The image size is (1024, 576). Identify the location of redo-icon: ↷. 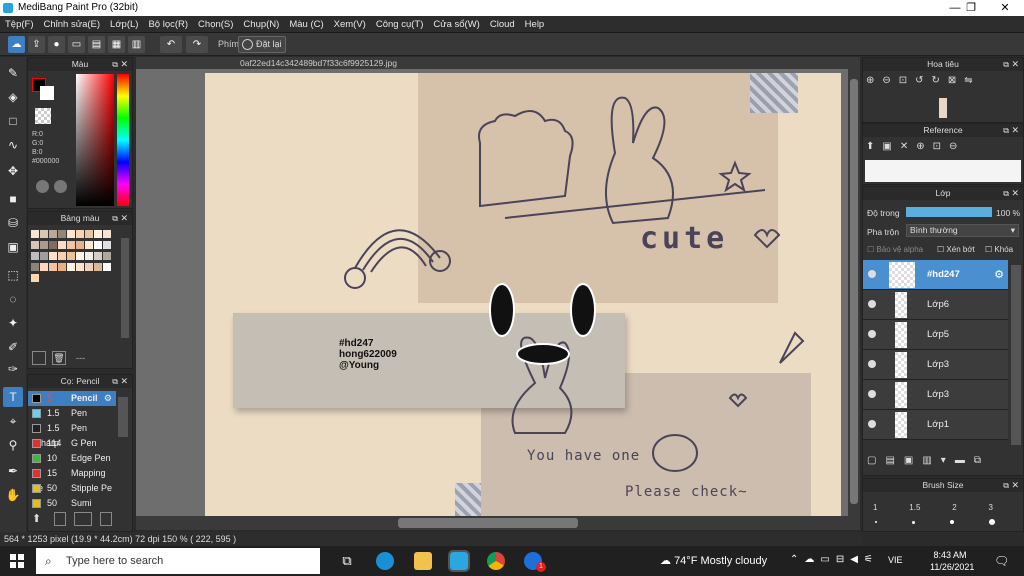
(197, 44).